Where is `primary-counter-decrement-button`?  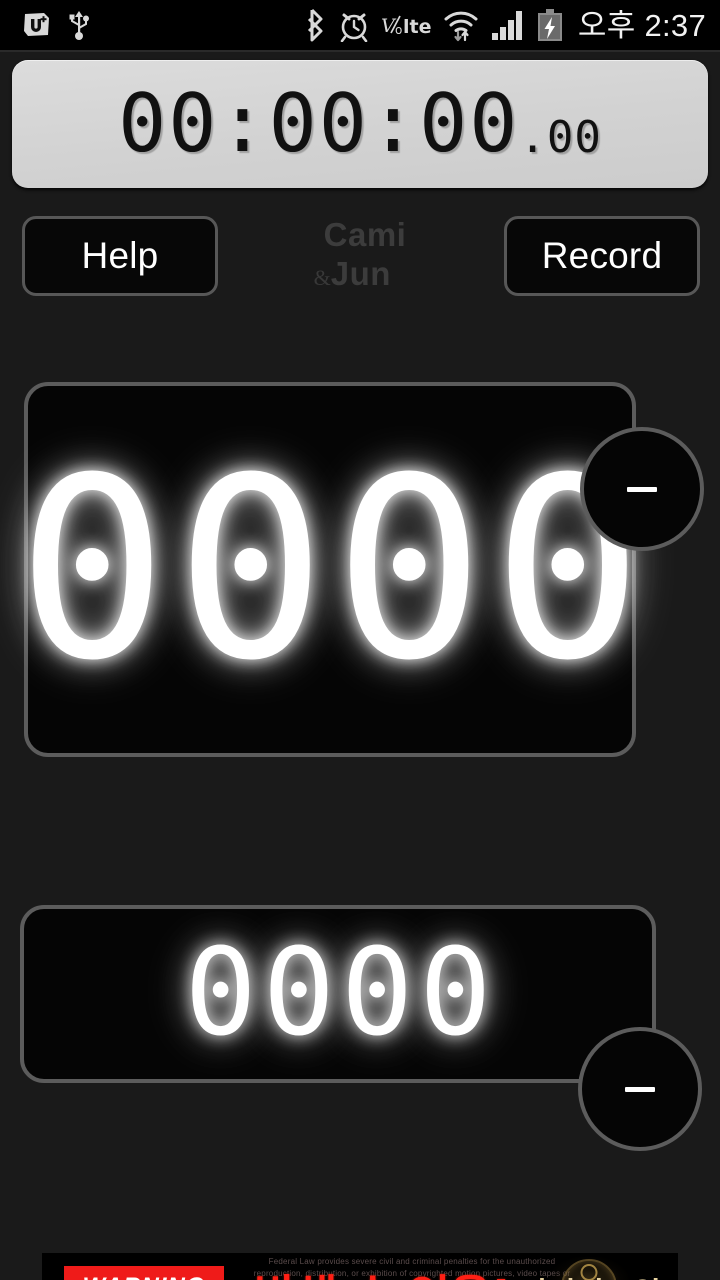 primary-counter-decrement-button is located at coordinates (642, 489).